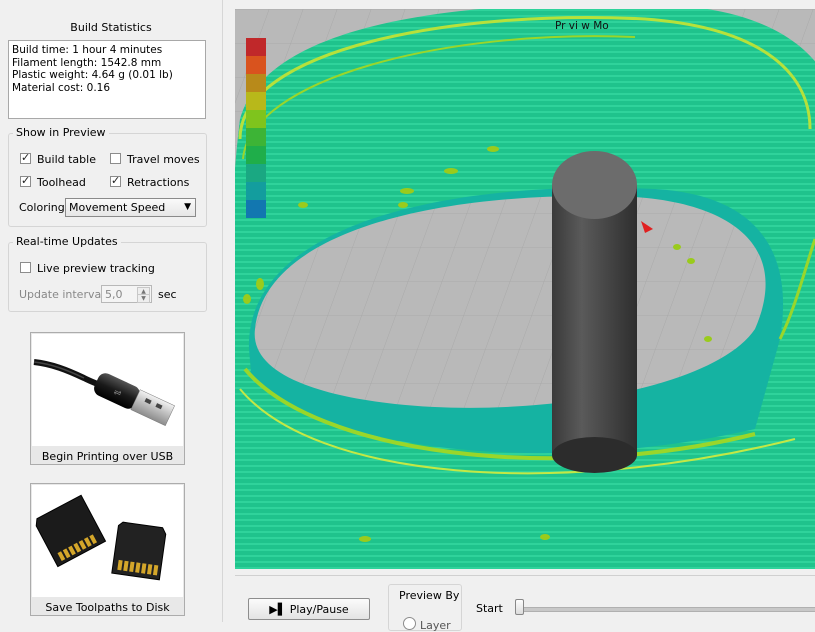 Image resolution: width=815 pixels, height=632 pixels. Describe the element at coordinates (115, 180) in the screenshot. I see `retractions-checkbox` at that location.